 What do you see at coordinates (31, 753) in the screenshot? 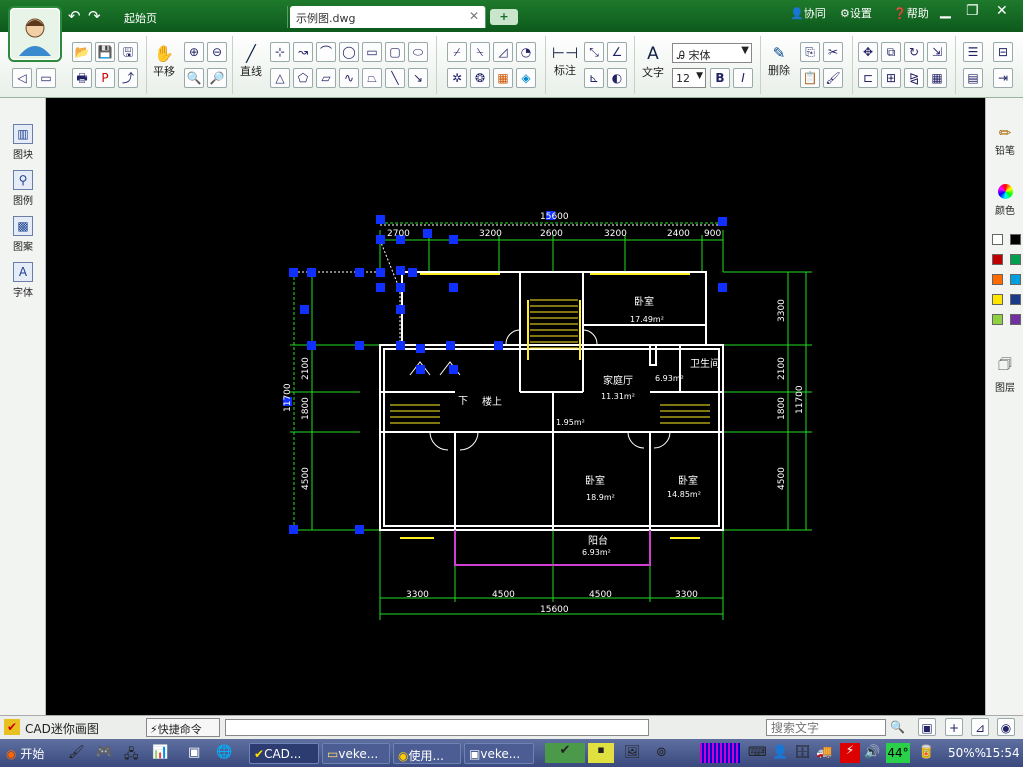
I see `start-button: ◉ 开始` at bounding box center [31, 753].